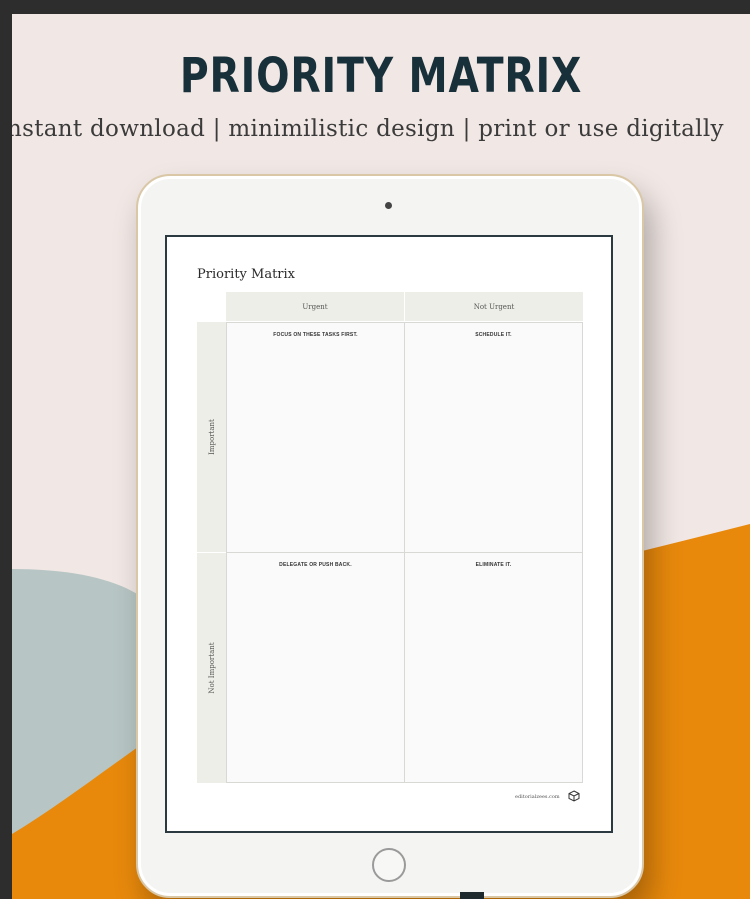 The width and height of the screenshot is (750, 899). Describe the element at coordinates (574, 796) in the screenshot. I see `brand-logo-icon` at that location.